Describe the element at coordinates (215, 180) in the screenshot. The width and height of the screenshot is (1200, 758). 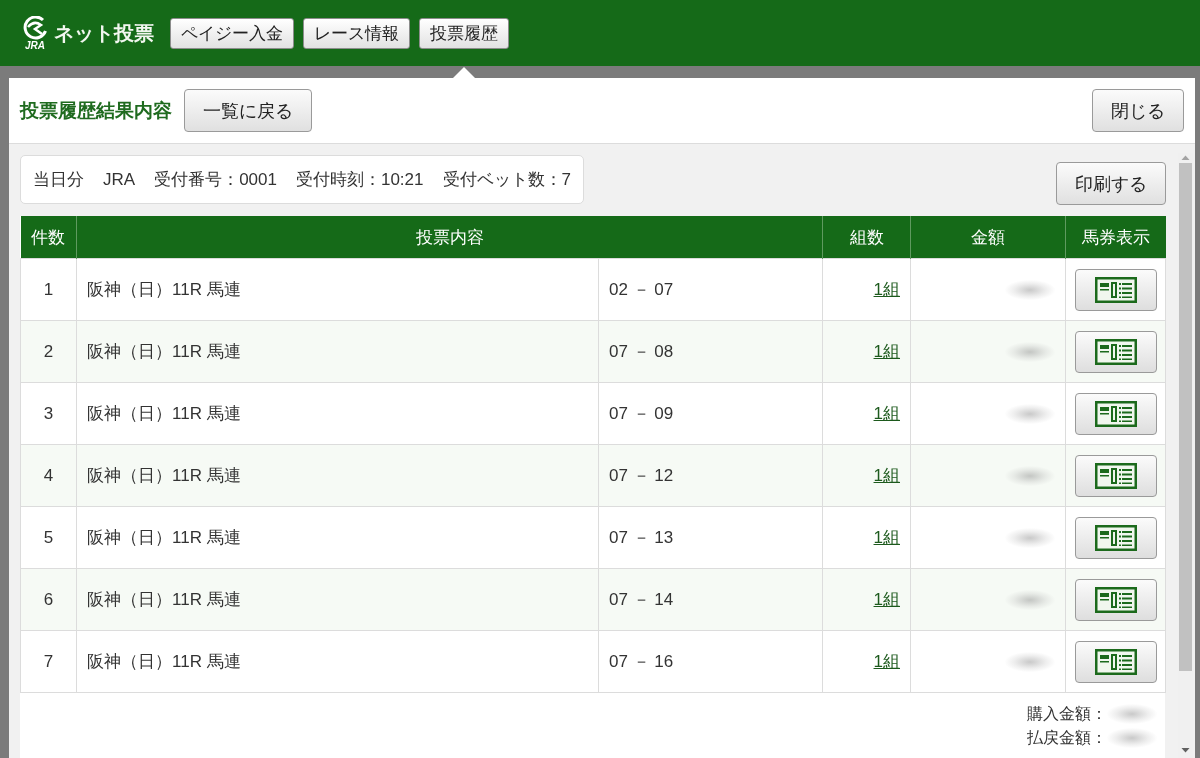
I see `receipt-info-text: 受付番号：0001` at that location.